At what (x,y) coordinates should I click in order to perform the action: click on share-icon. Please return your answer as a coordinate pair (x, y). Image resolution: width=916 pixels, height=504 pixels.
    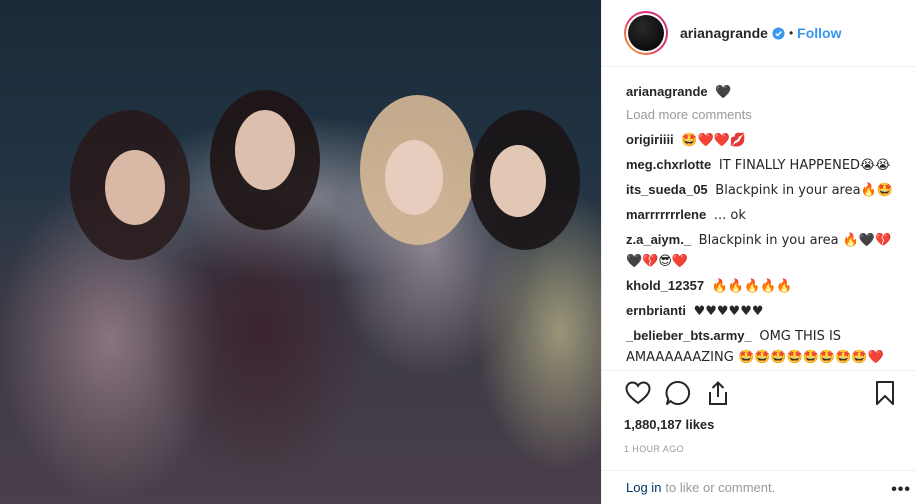
    Looking at the image, I should click on (718, 393).